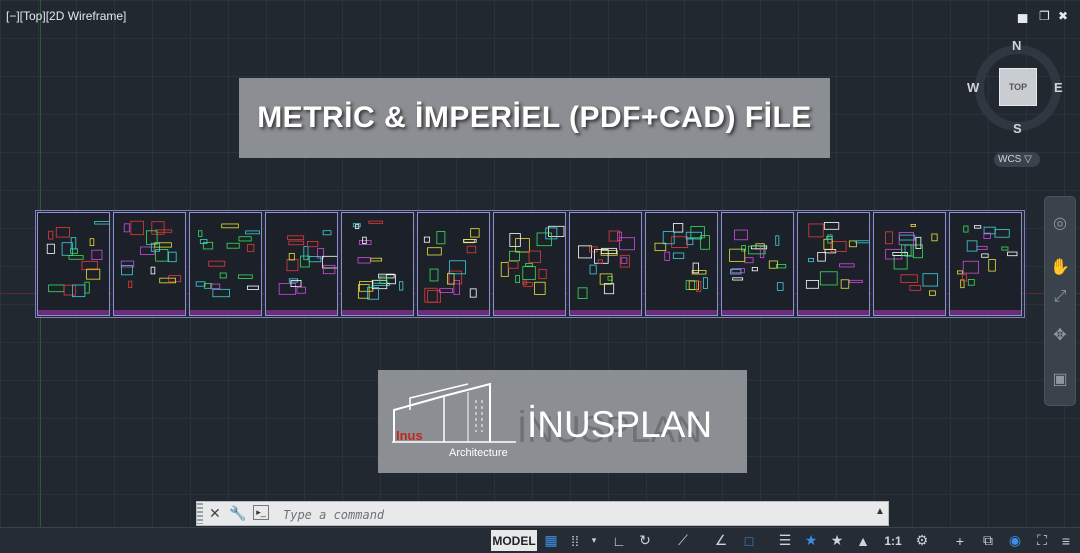 The height and width of the screenshot is (553, 1080). I want to click on compass-east: E, so click(1058, 87).